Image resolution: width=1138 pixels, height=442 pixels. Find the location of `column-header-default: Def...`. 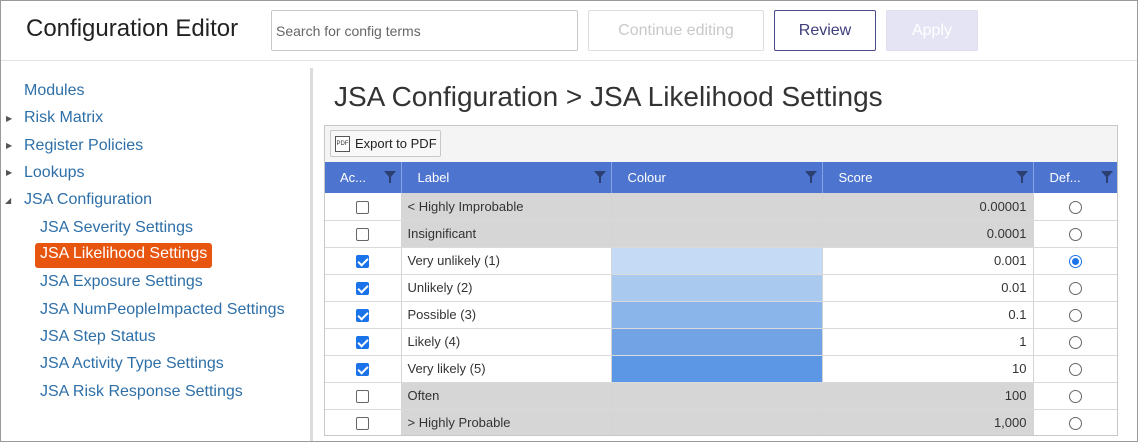

column-header-default: Def... is located at coordinates (1075, 177).